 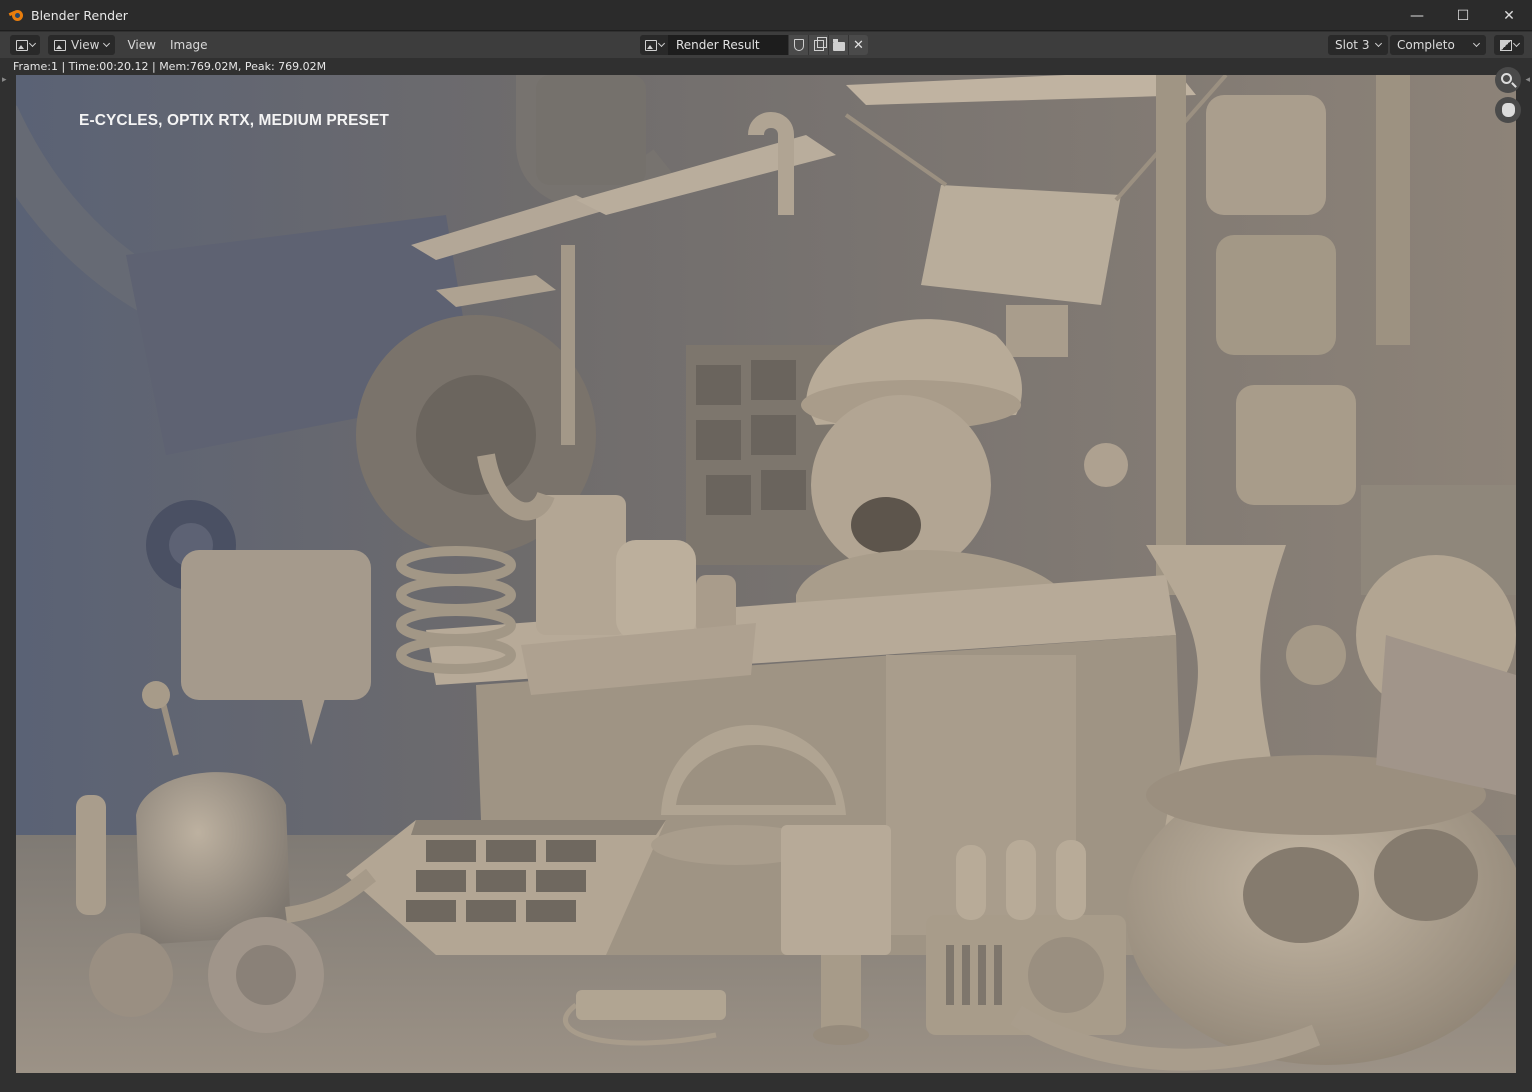 I want to click on unlink-image-button: ✕, so click(x=858, y=45).